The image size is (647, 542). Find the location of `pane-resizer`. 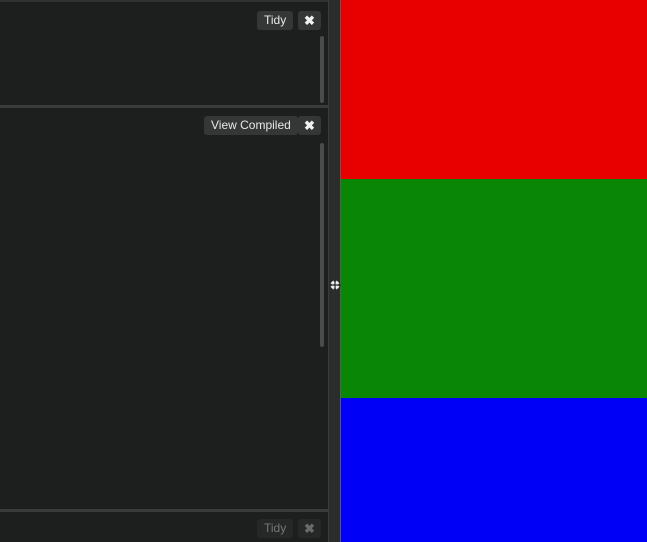

pane-resizer is located at coordinates (334, 271).